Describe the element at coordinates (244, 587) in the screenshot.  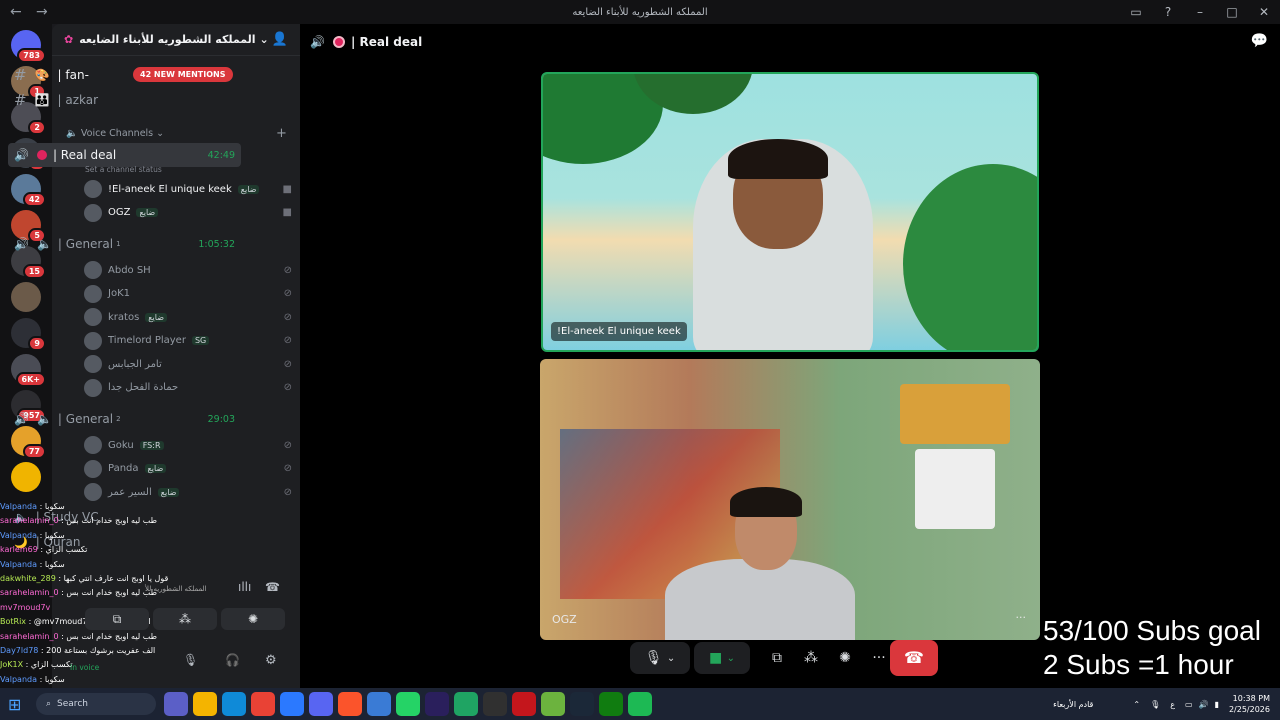
I see `soundboard-icon: ıllı` at that location.